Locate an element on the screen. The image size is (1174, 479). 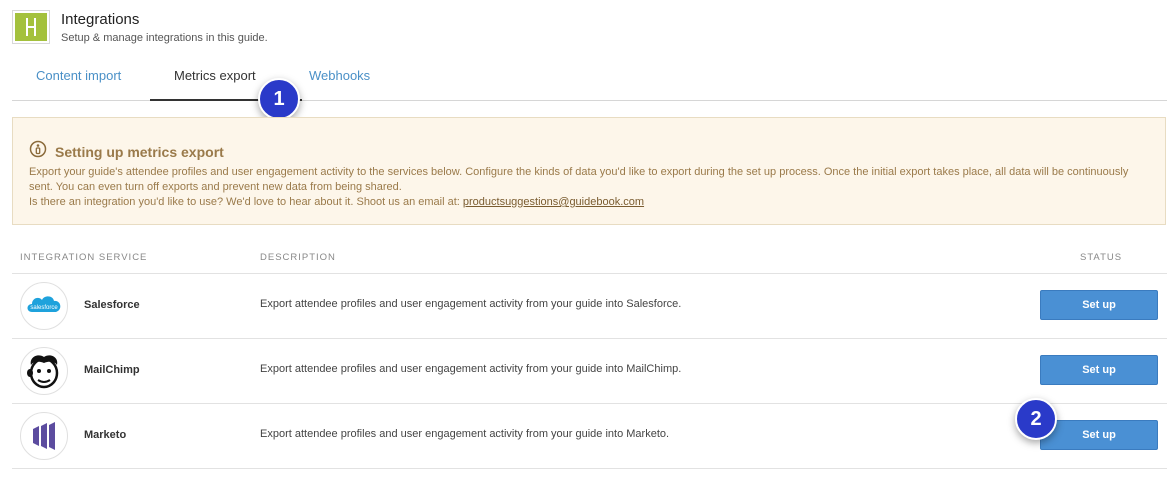
salesforce-logo: salesforce is located at coordinates (44, 306).